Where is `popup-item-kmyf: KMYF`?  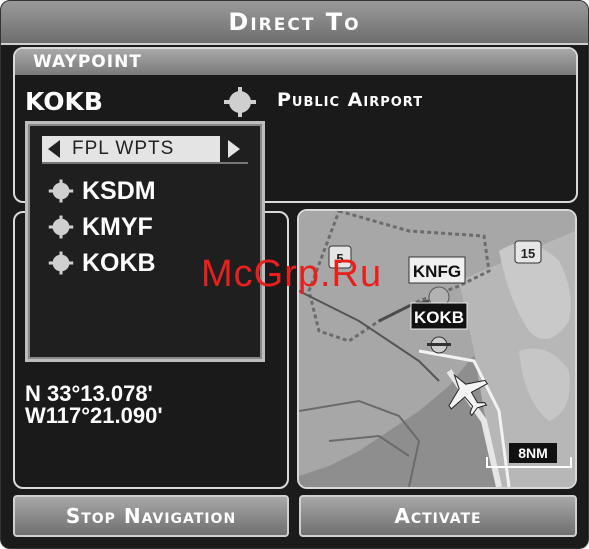
popup-item-kmyf: KMYF is located at coordinates (100, 227).